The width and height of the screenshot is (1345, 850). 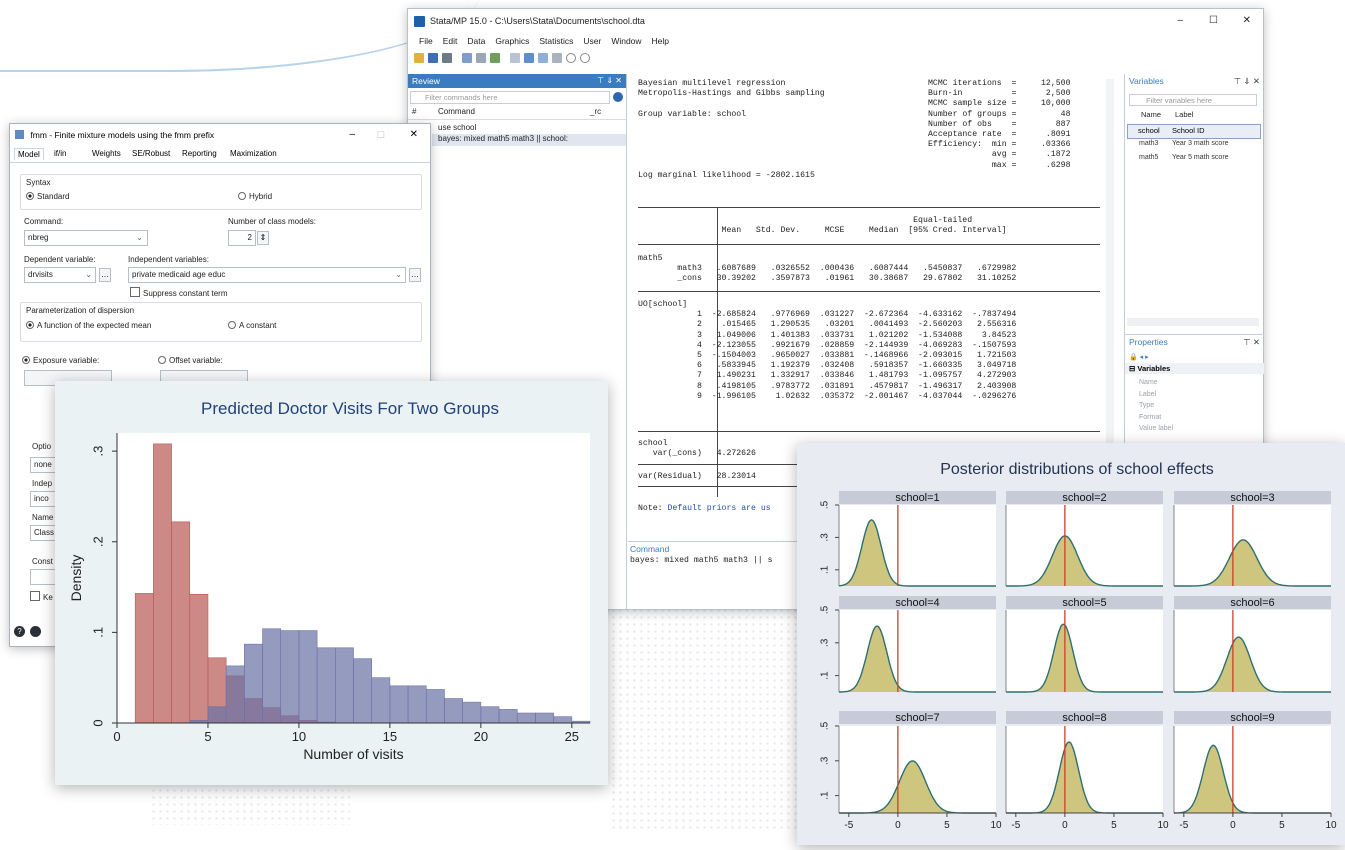 I want to click on chart-title: Predicted Doctor Visits For Two Groups, so click(x=350, y=408).